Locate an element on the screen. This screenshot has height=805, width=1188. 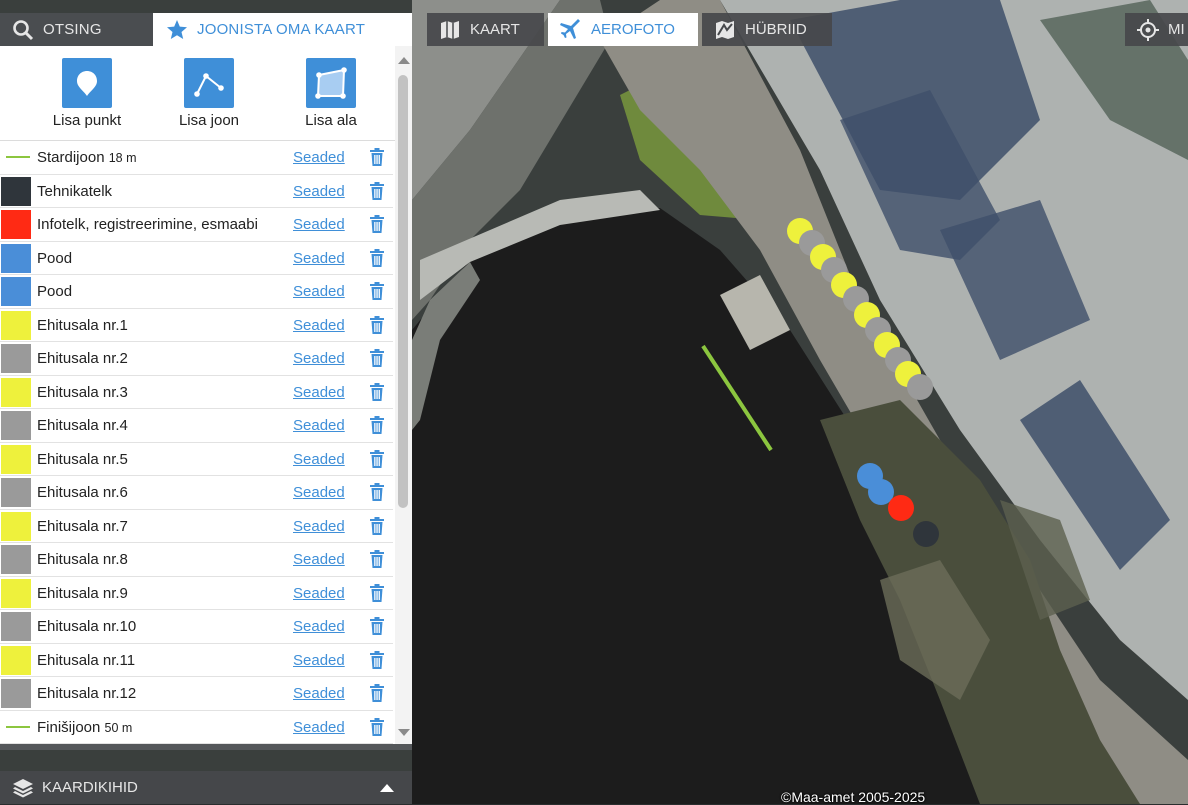
layer-row: Ehitusala nr.7 Seaded is located at coordinates (196, 526).